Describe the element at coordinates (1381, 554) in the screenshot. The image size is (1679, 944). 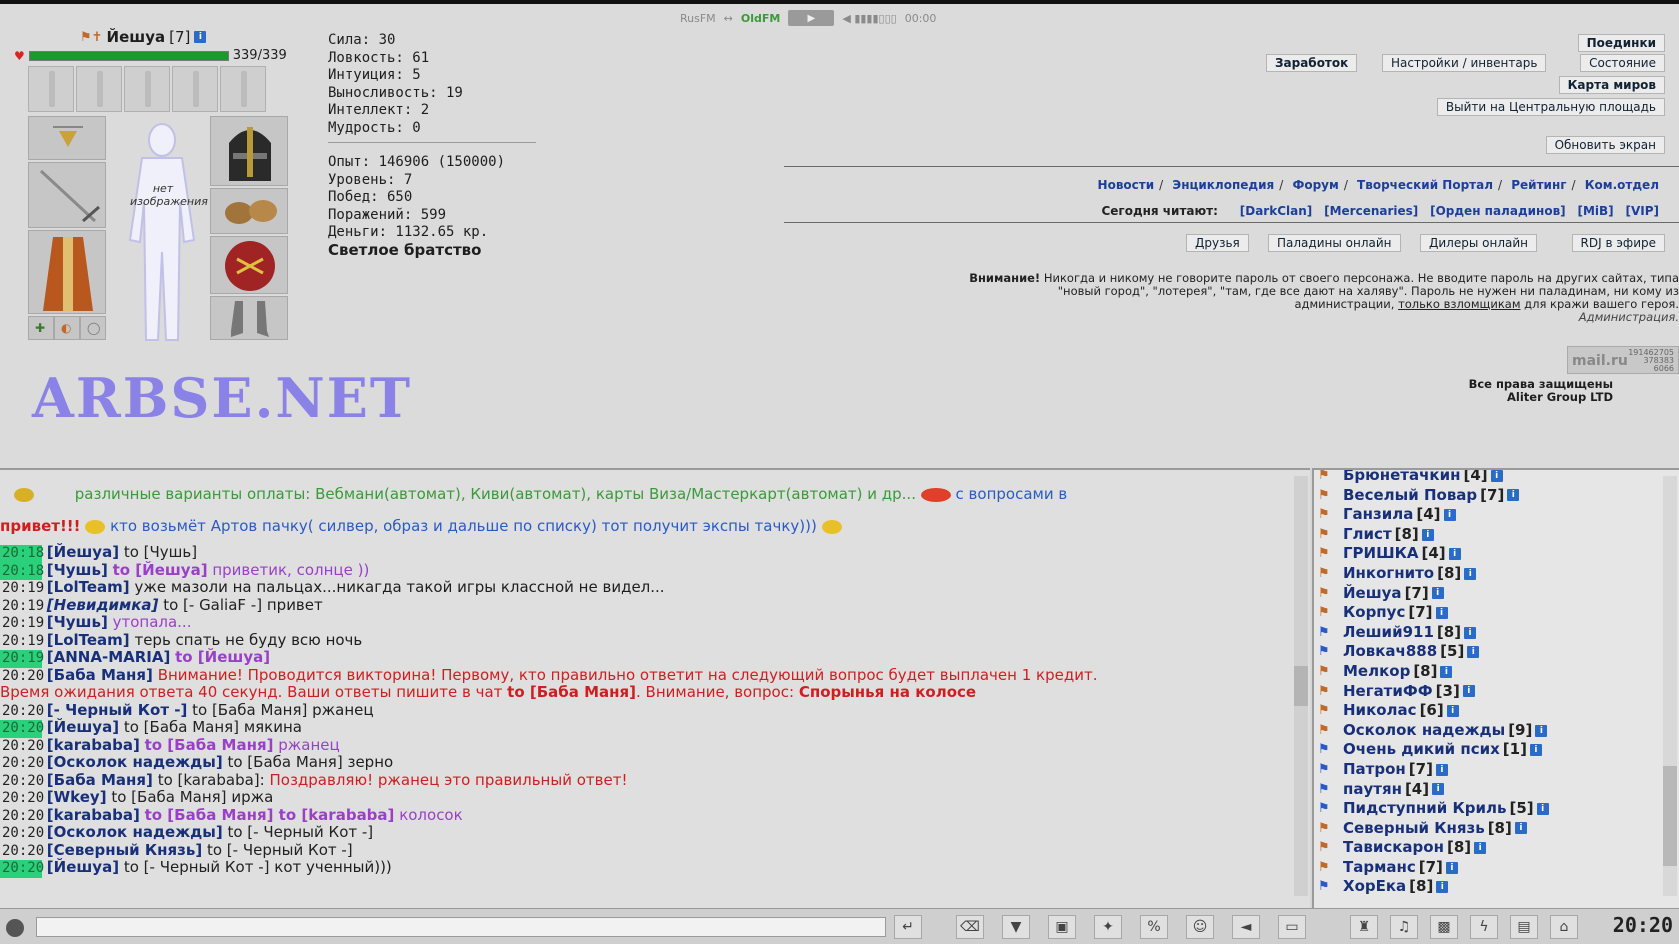
I see `user-name: ГРИШКА` at that location.